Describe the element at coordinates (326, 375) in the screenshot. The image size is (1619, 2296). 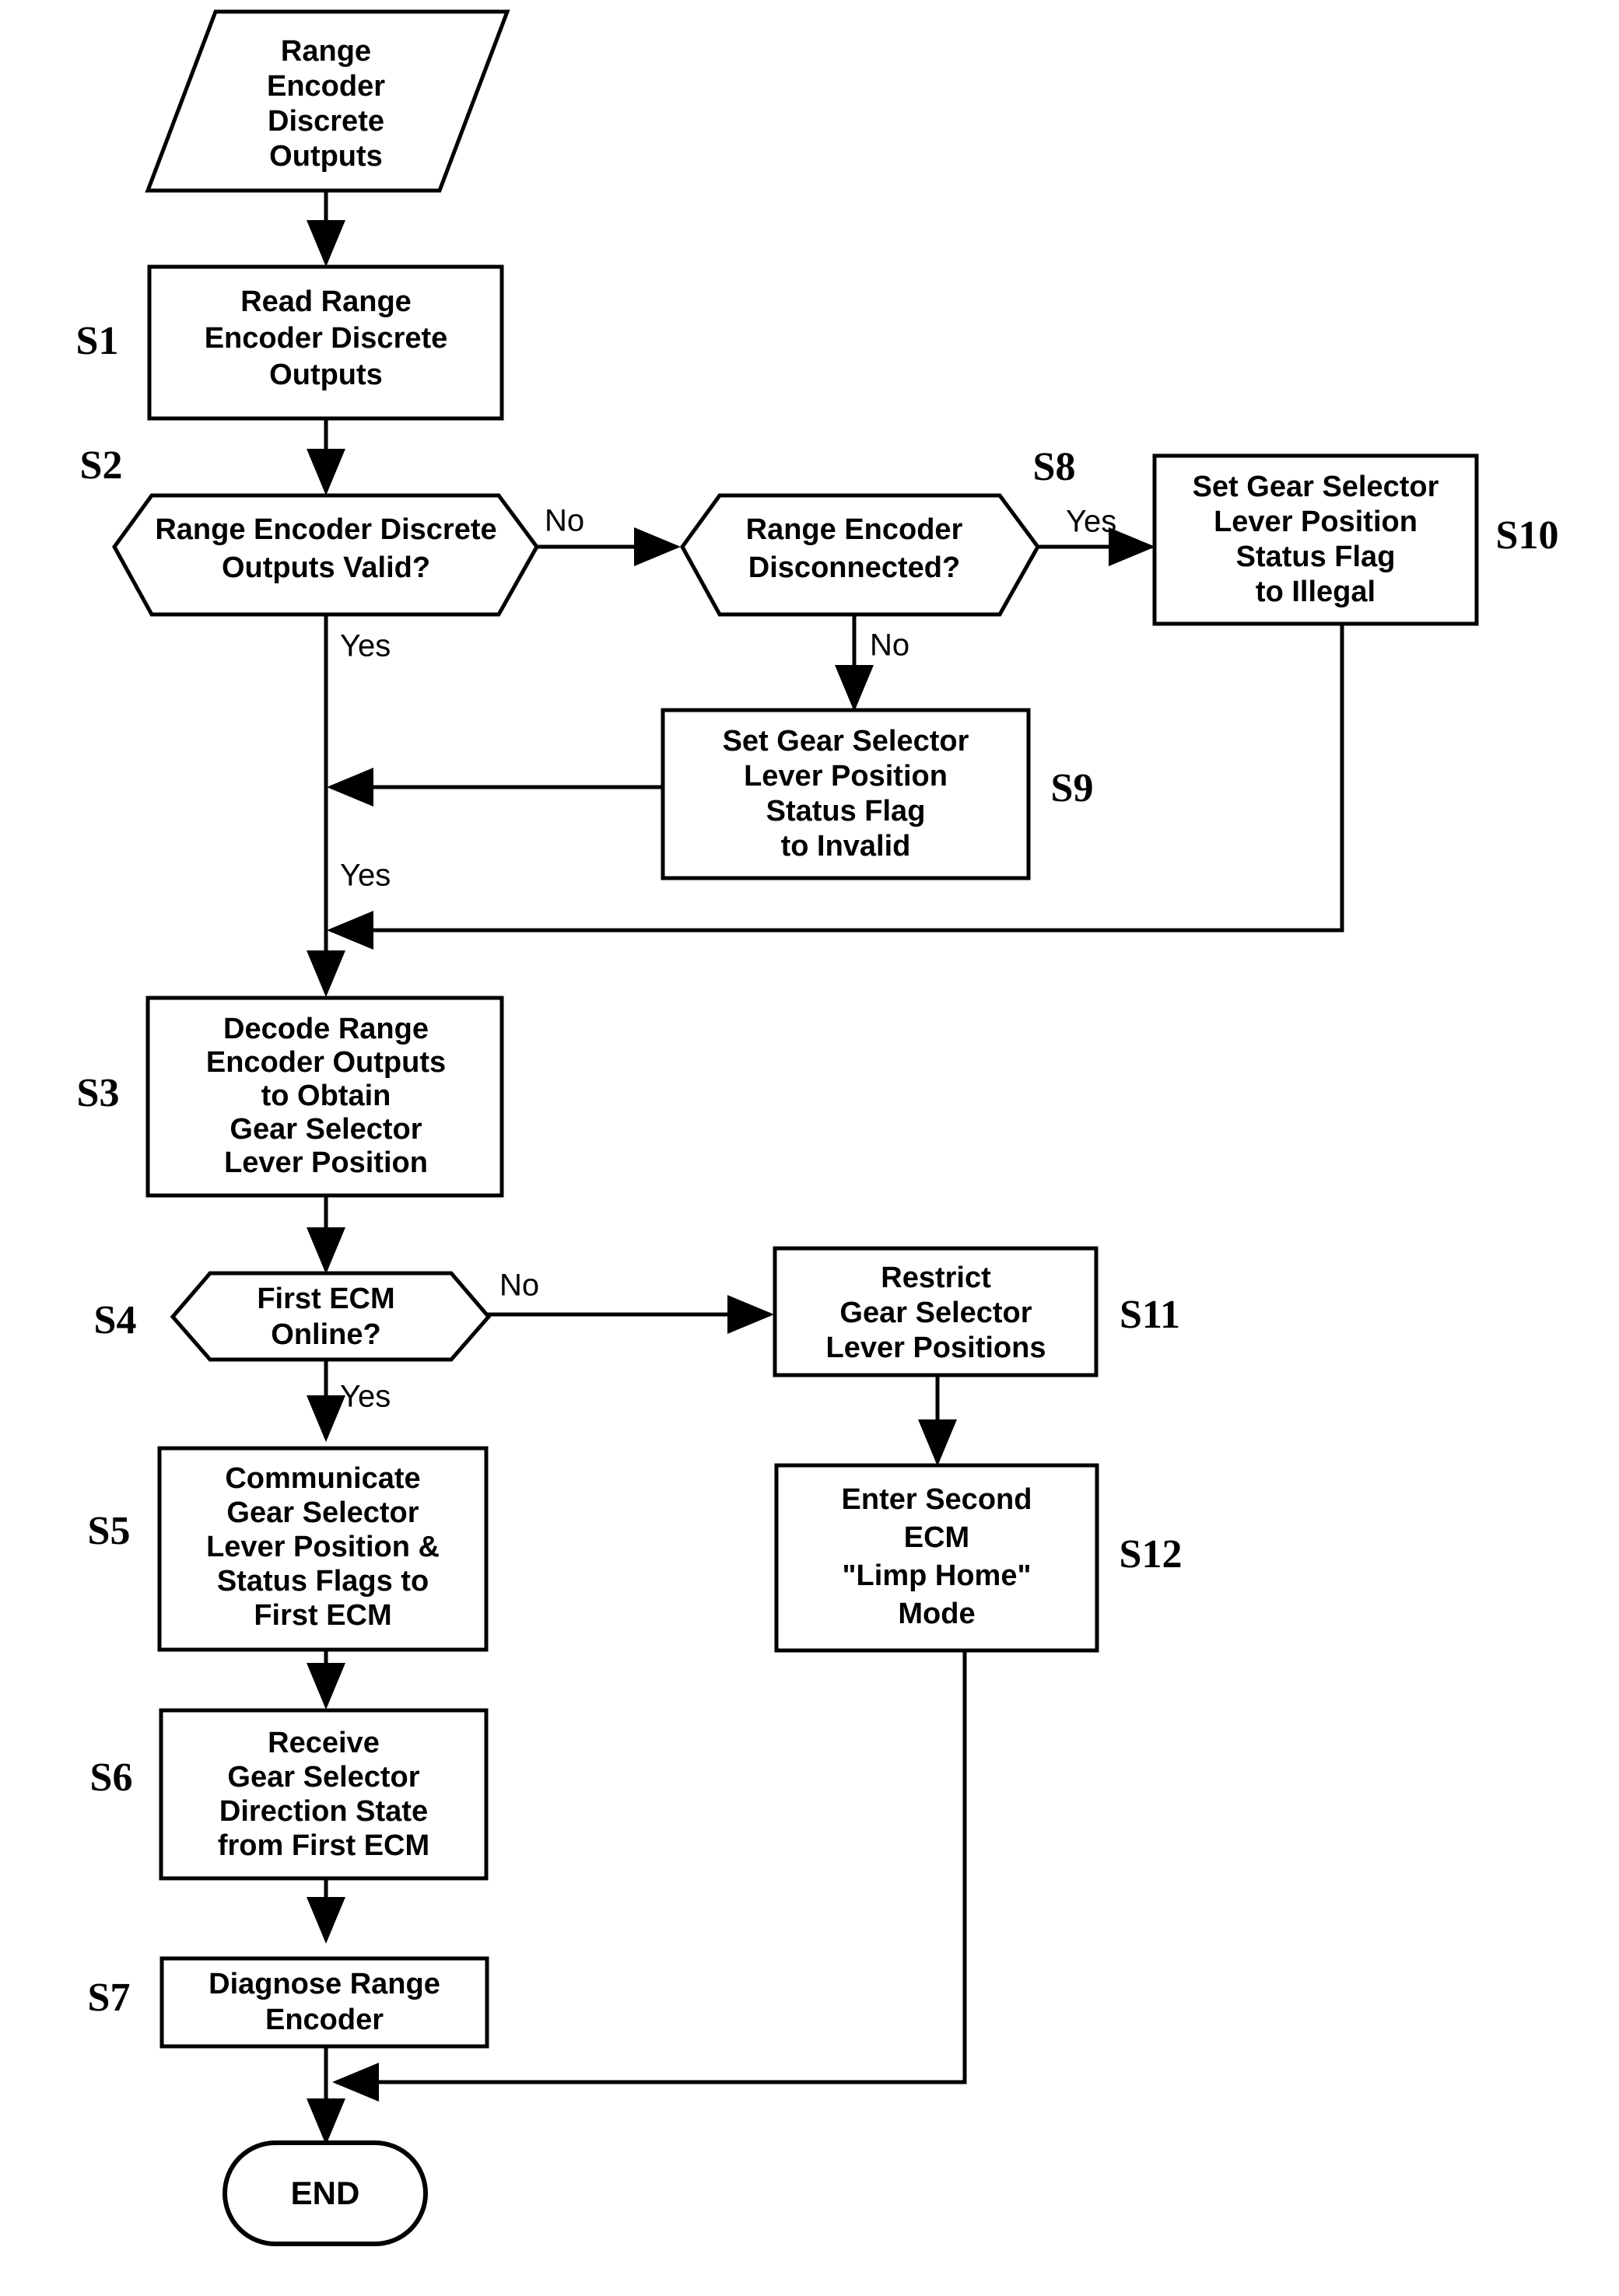
I see `s1-line-3: Outputs` at that location.